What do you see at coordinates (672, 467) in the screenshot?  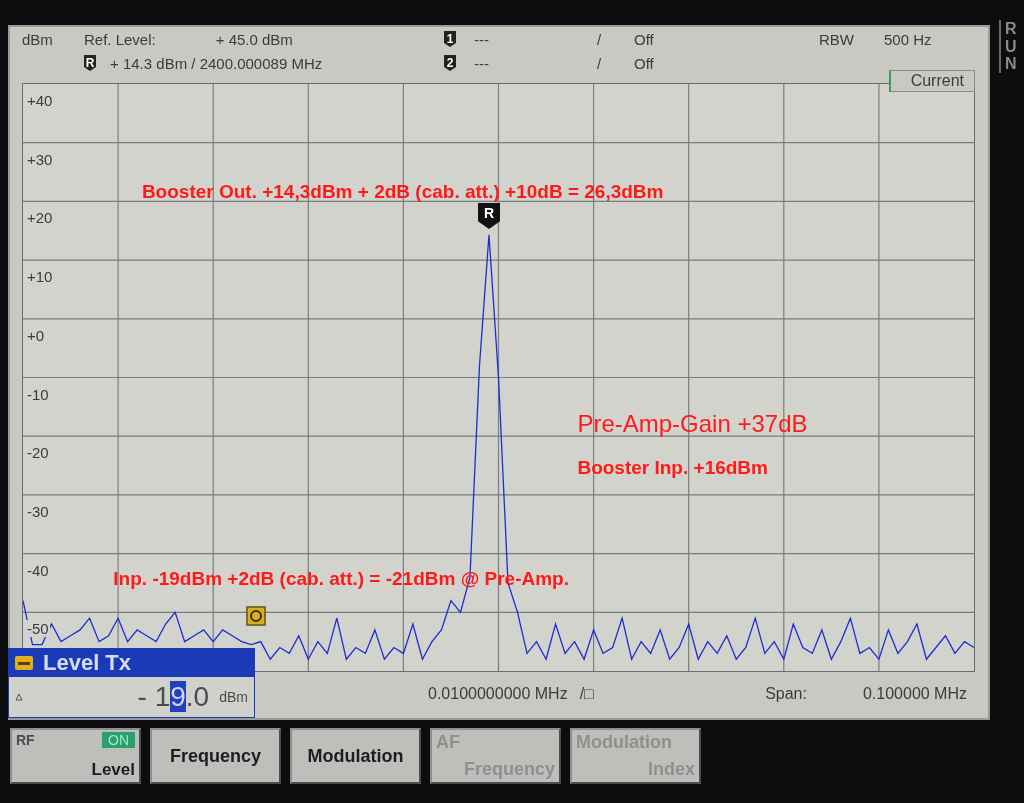 I see `annotation-text: Booster Inp. +16dBm` at bounding box center [672, 467].